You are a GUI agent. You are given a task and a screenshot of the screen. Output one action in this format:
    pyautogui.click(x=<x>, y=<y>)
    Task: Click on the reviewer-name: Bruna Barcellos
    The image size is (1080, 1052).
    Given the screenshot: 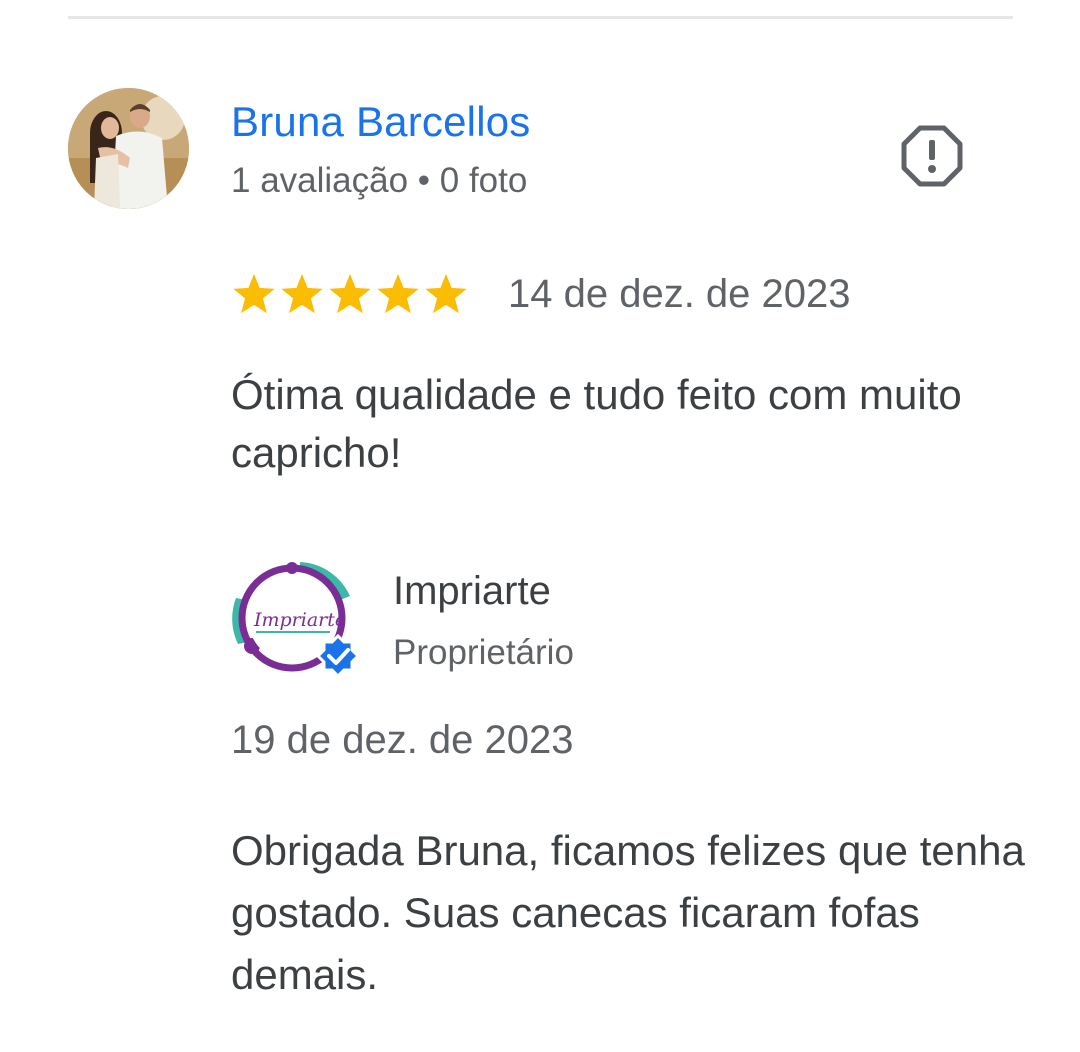 What is the action you would take?
    pyautogui.click(x=380, y=122)
    